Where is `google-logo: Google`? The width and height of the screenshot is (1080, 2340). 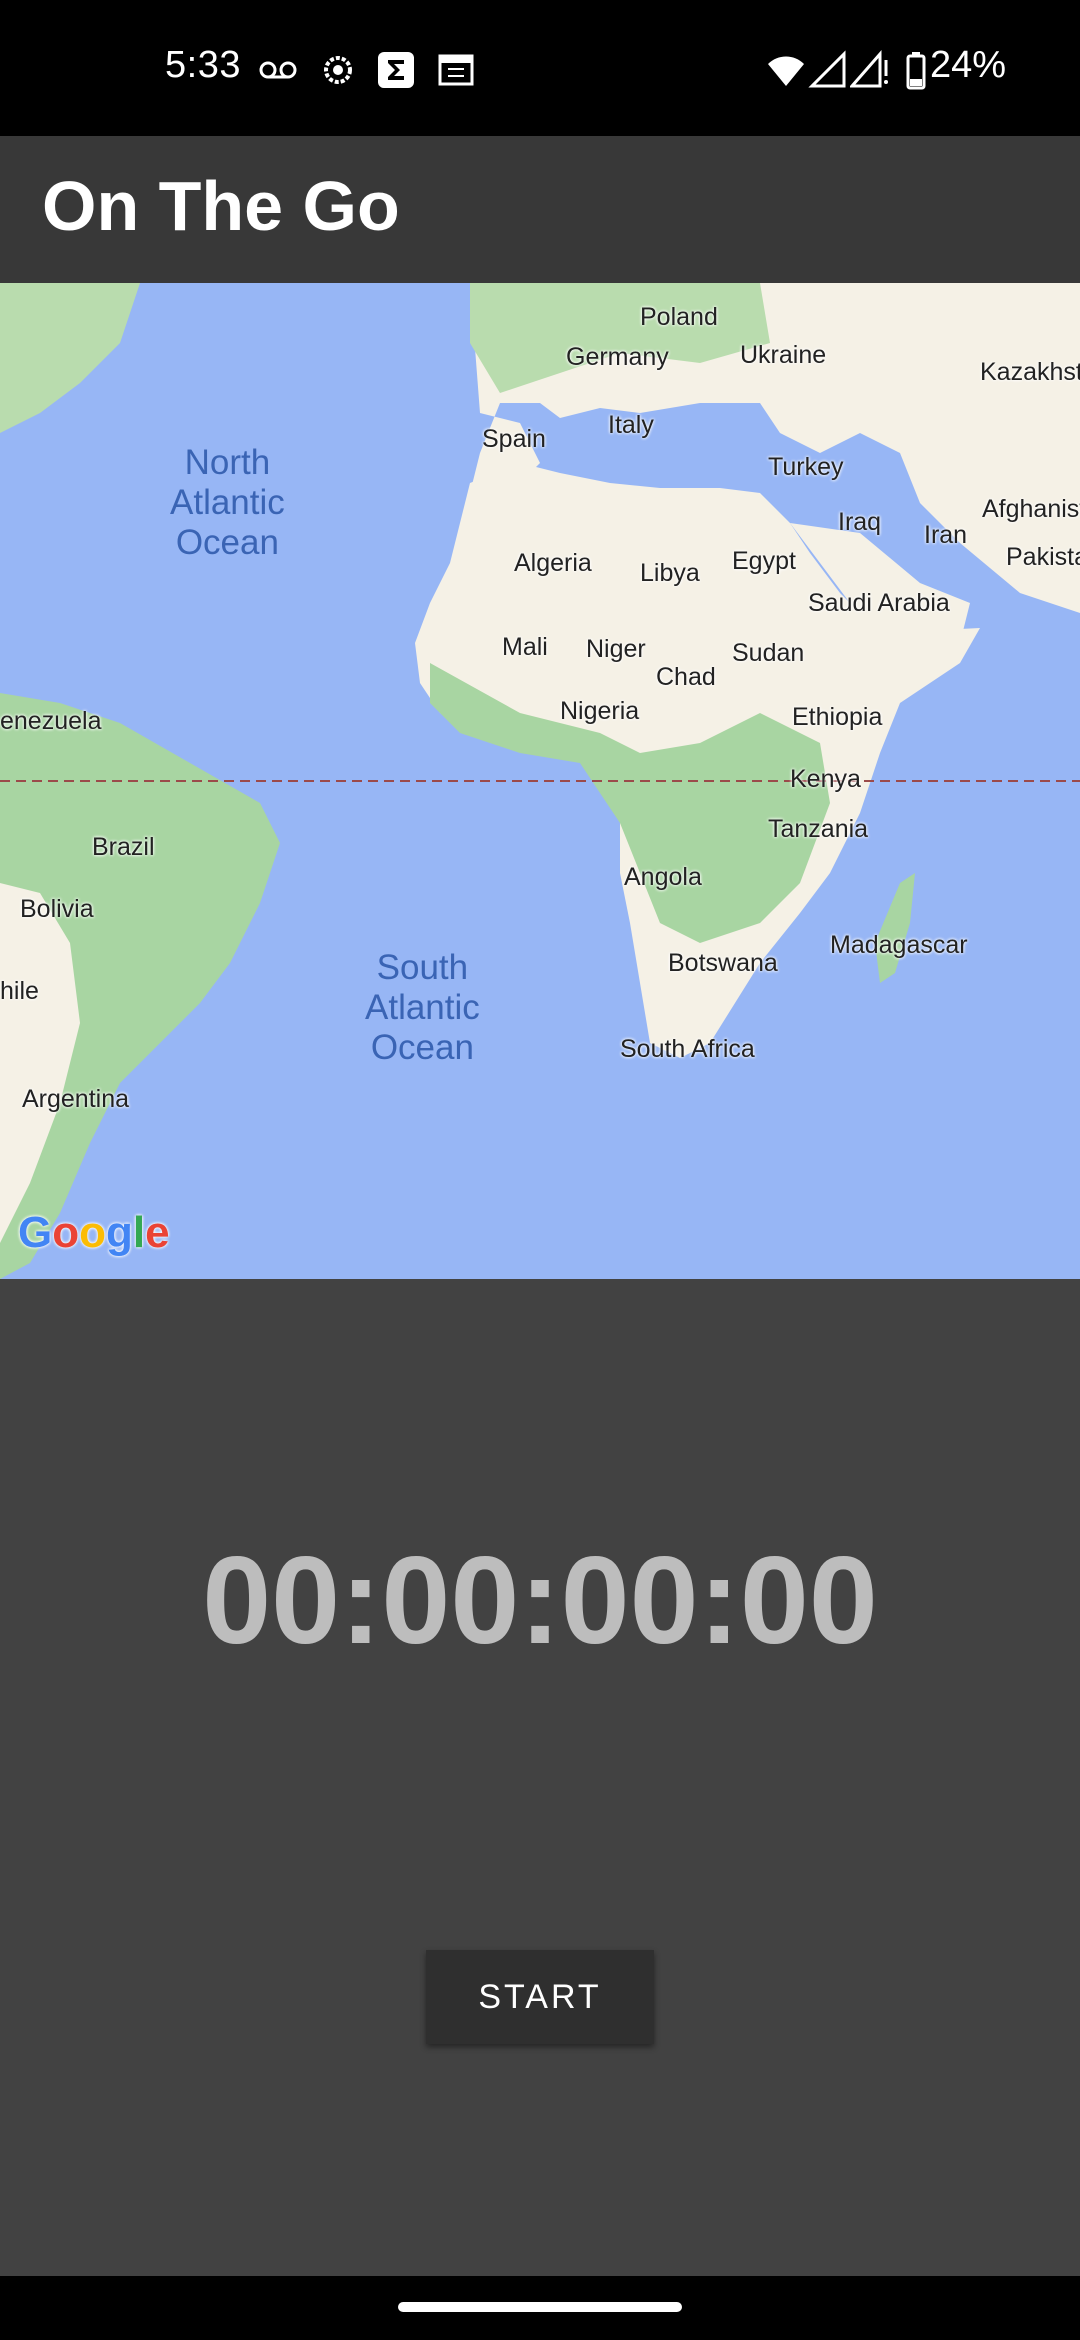
google-logo: Google is located at coordinates (94, 1232).